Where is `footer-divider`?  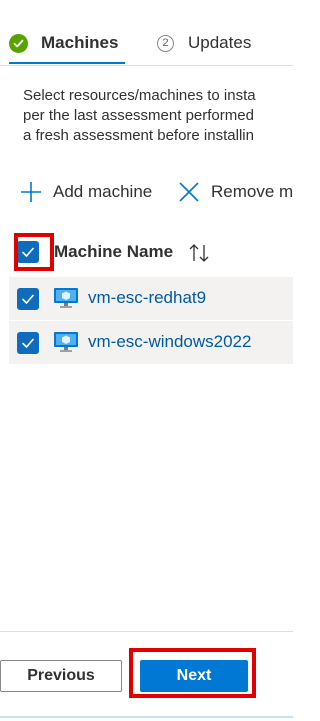 footer-divider is located at coordinates (146, 631).